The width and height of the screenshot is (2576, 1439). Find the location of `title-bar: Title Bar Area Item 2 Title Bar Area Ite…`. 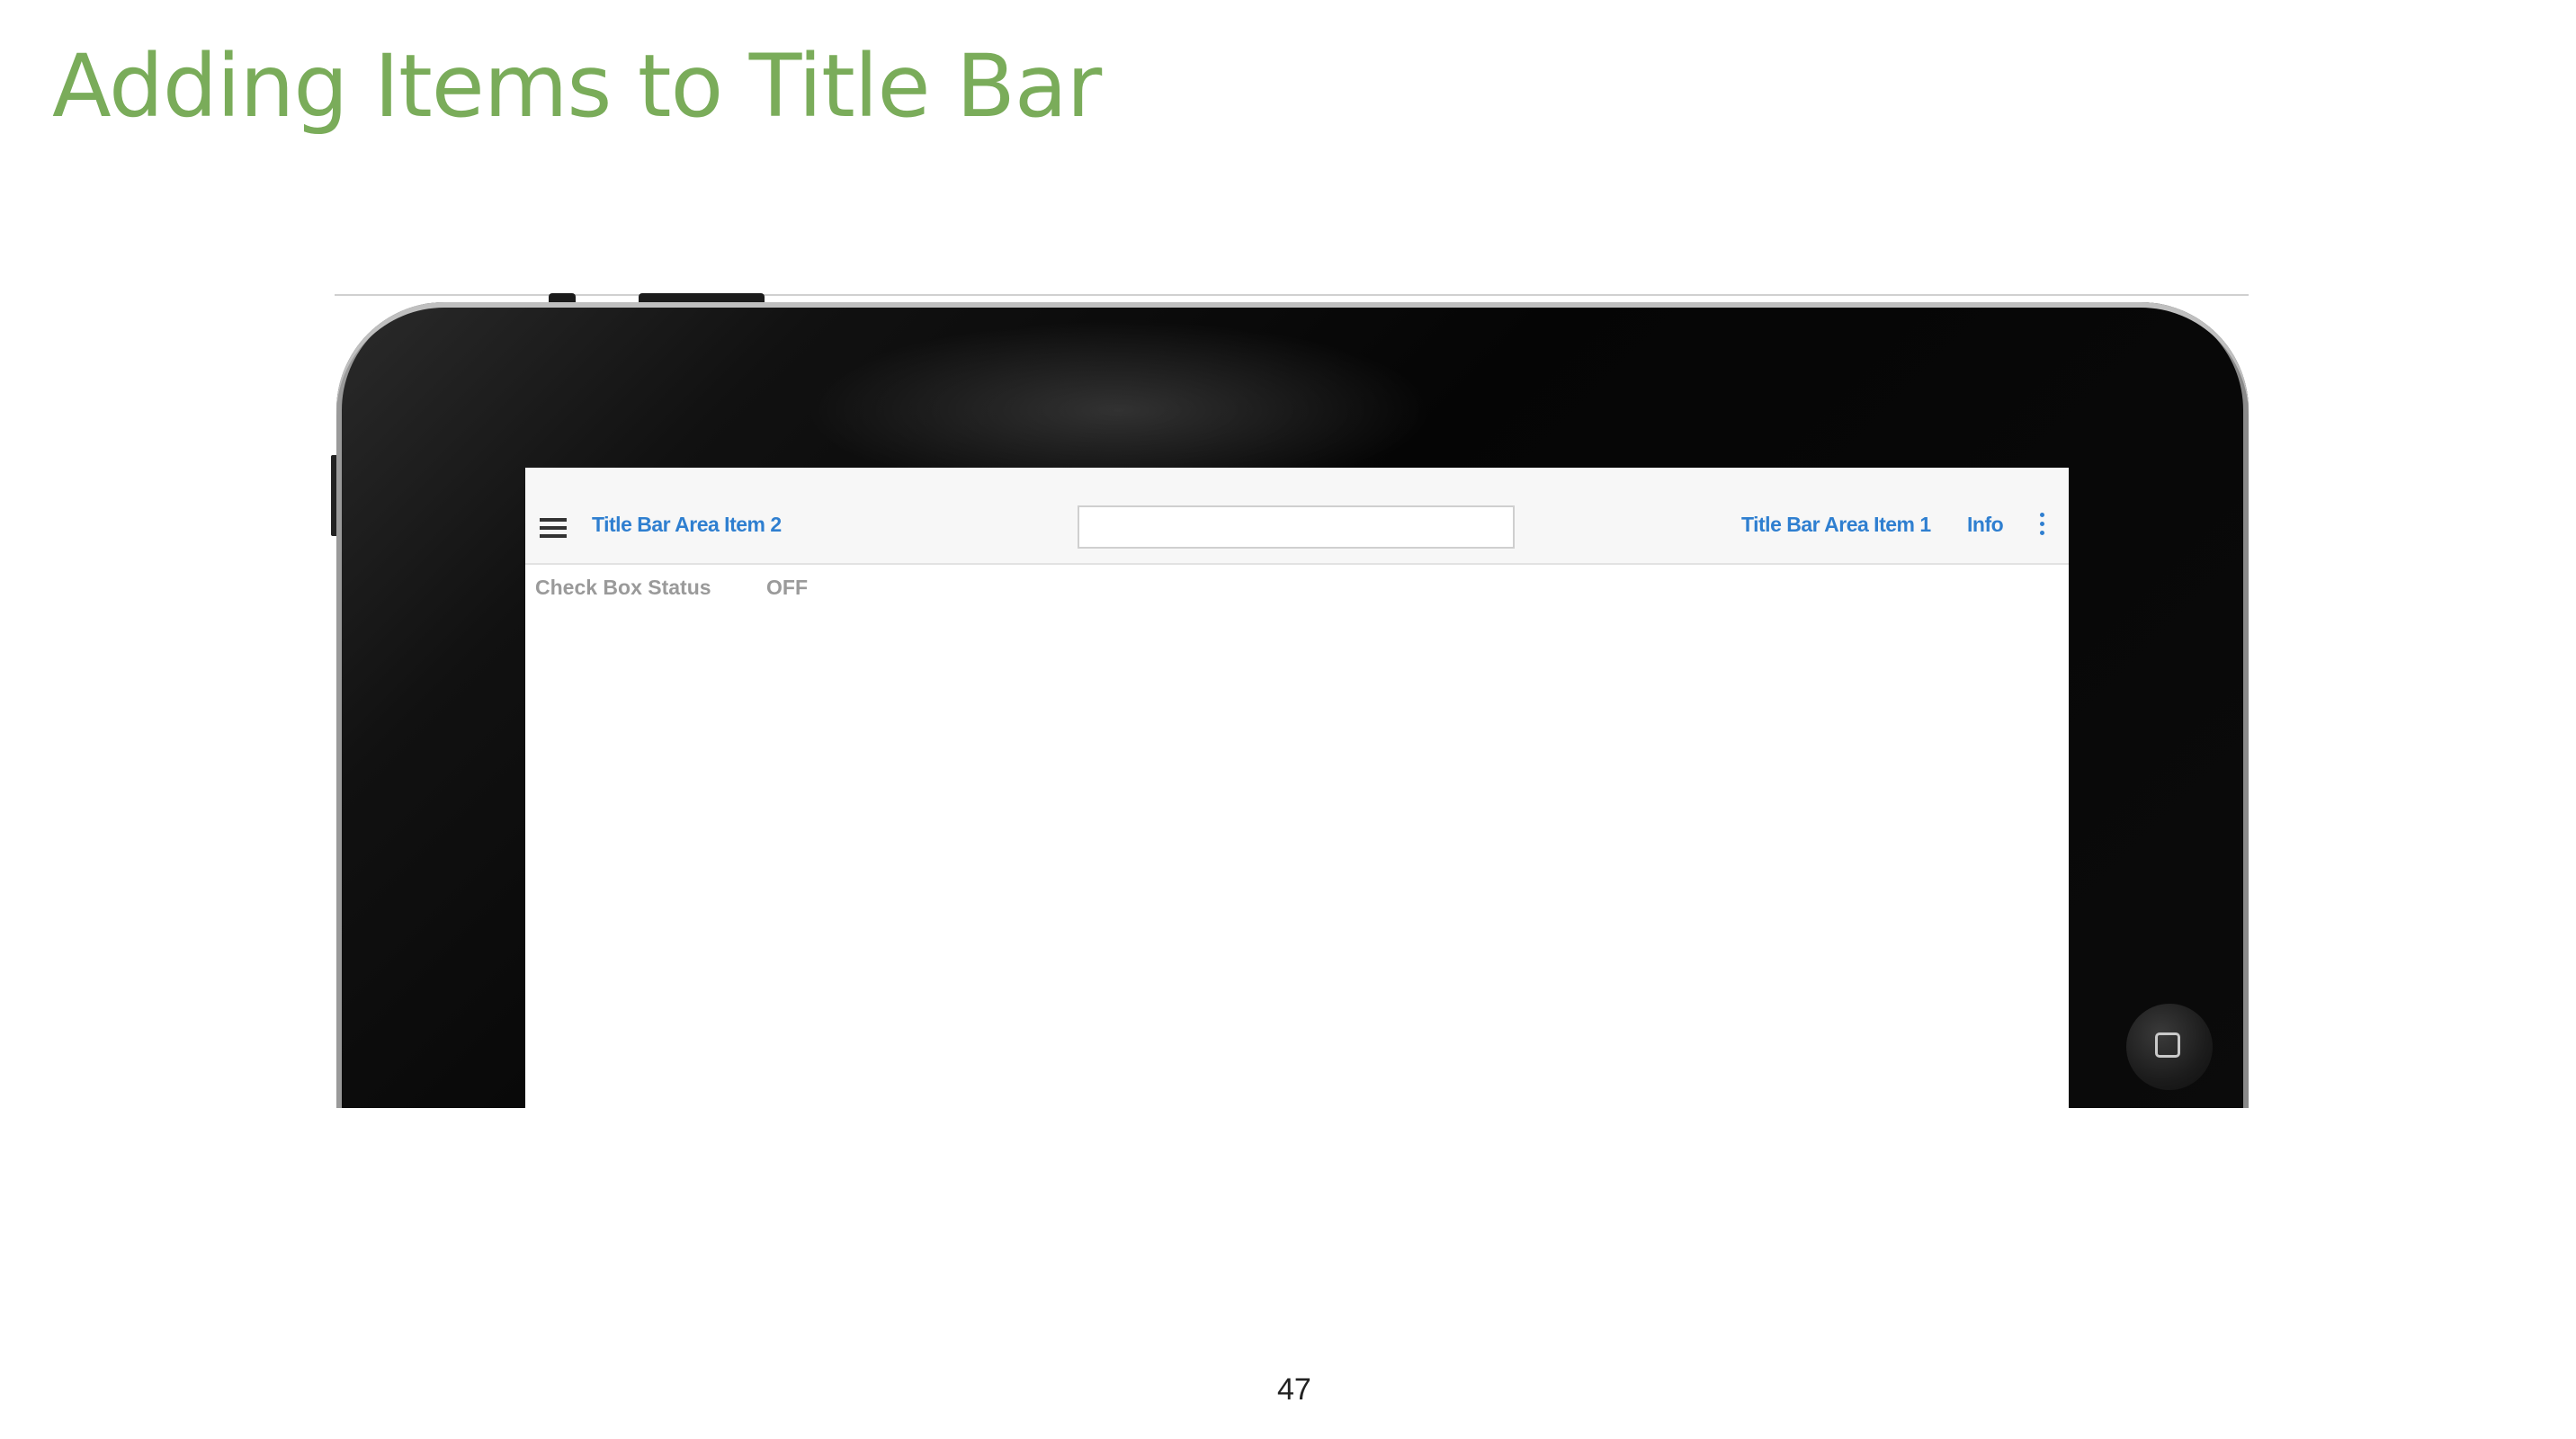

title-bar: Title Bar Area Item 2 Title Bar Area Ite… is located at coordinates (1297, 517).